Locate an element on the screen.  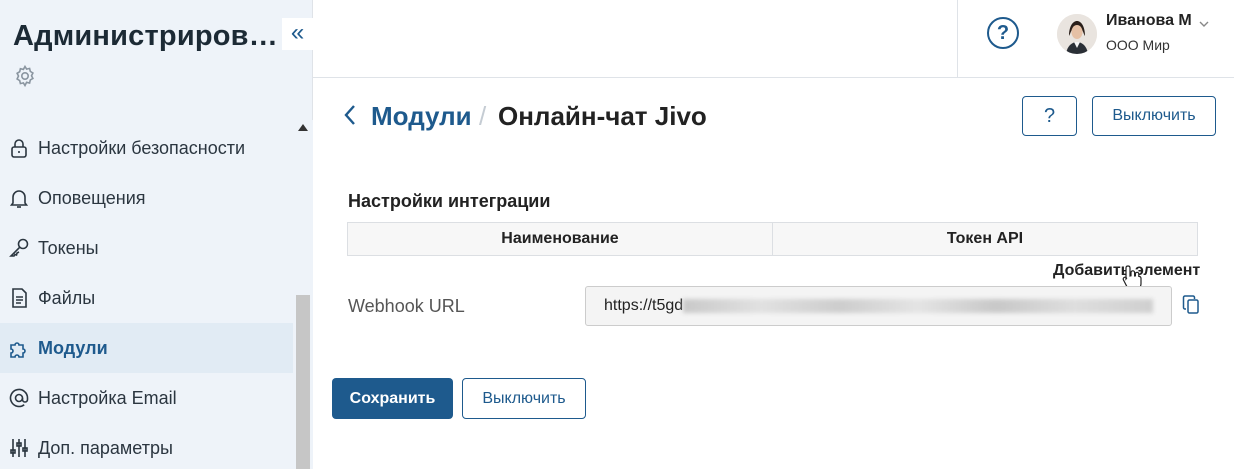
sidebar-item-label: Доп. параметры is located at coordinates (105, 447).